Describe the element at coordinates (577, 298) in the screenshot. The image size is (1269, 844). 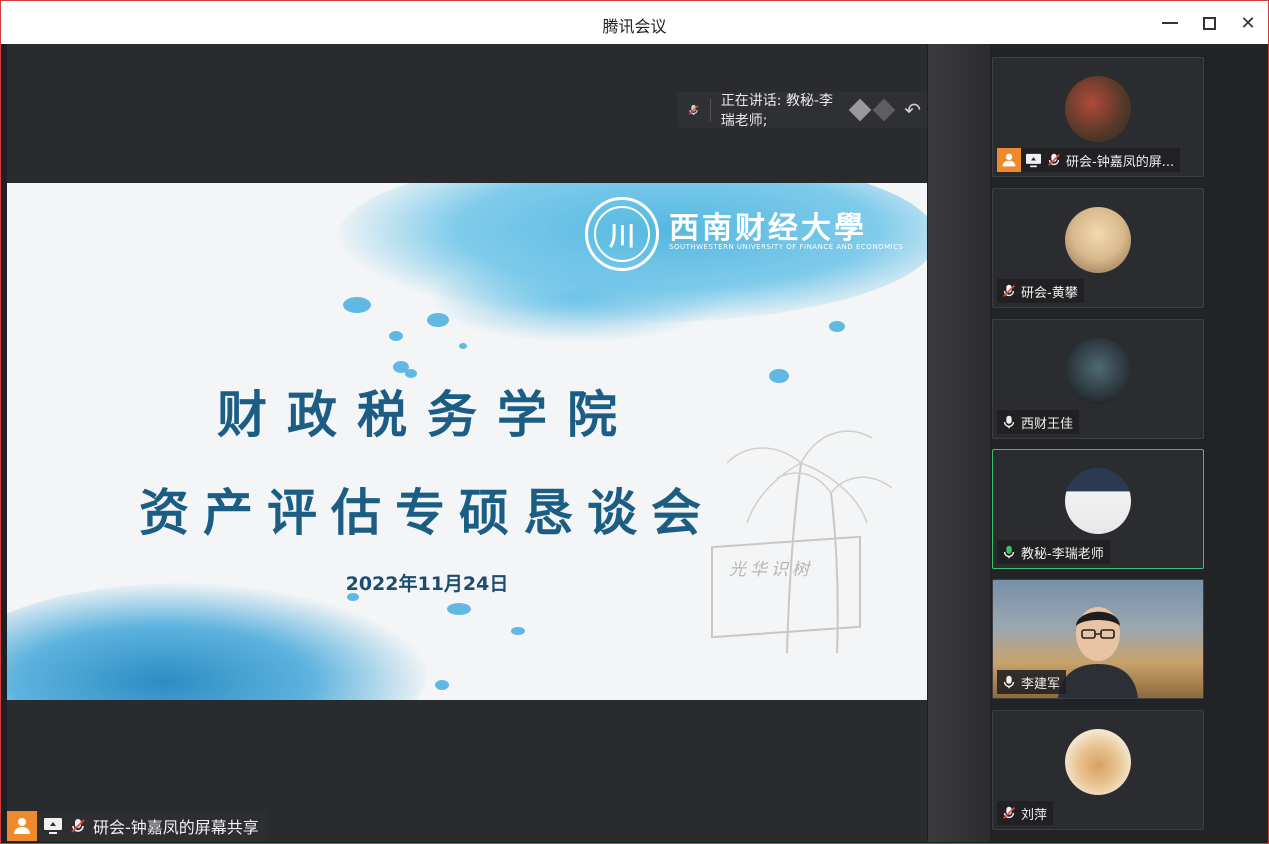
I see `ink-splash-top-secondary` at that location.